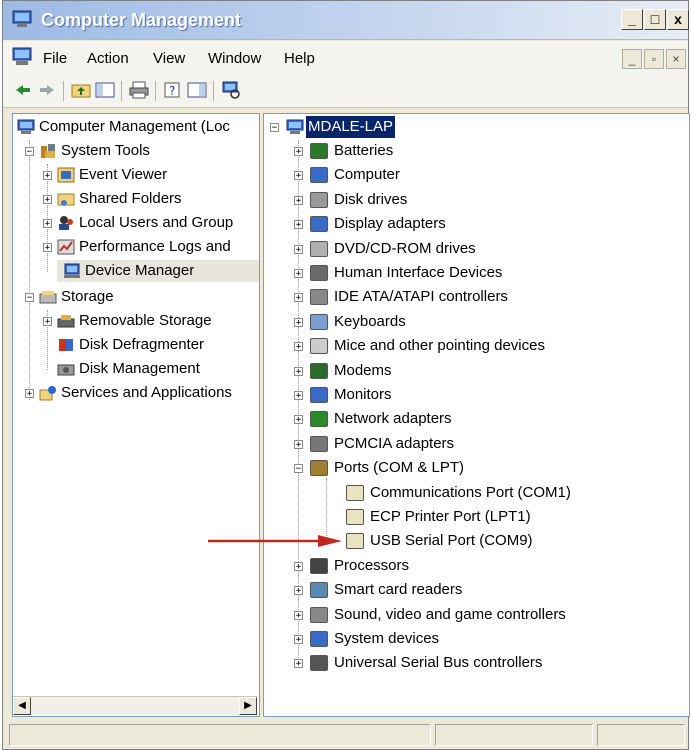  I want to click on menu-window: Window, so click(234, 58).